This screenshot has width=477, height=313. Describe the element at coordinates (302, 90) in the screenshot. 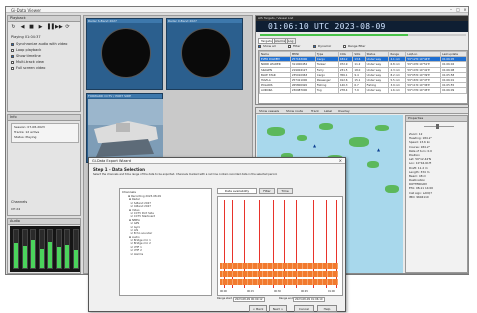

I see `table-cell: 230987000` at that location.